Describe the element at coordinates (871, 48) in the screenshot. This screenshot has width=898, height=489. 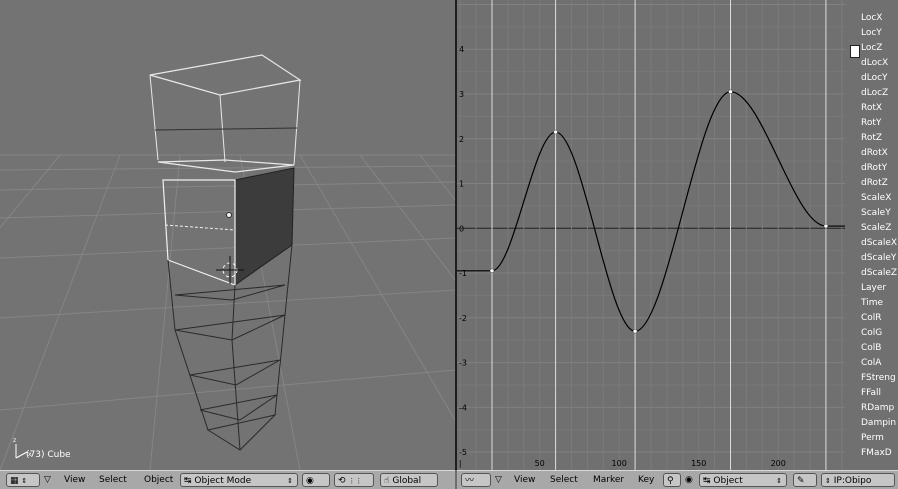
I see `channel-locz: LocZ` at that location.